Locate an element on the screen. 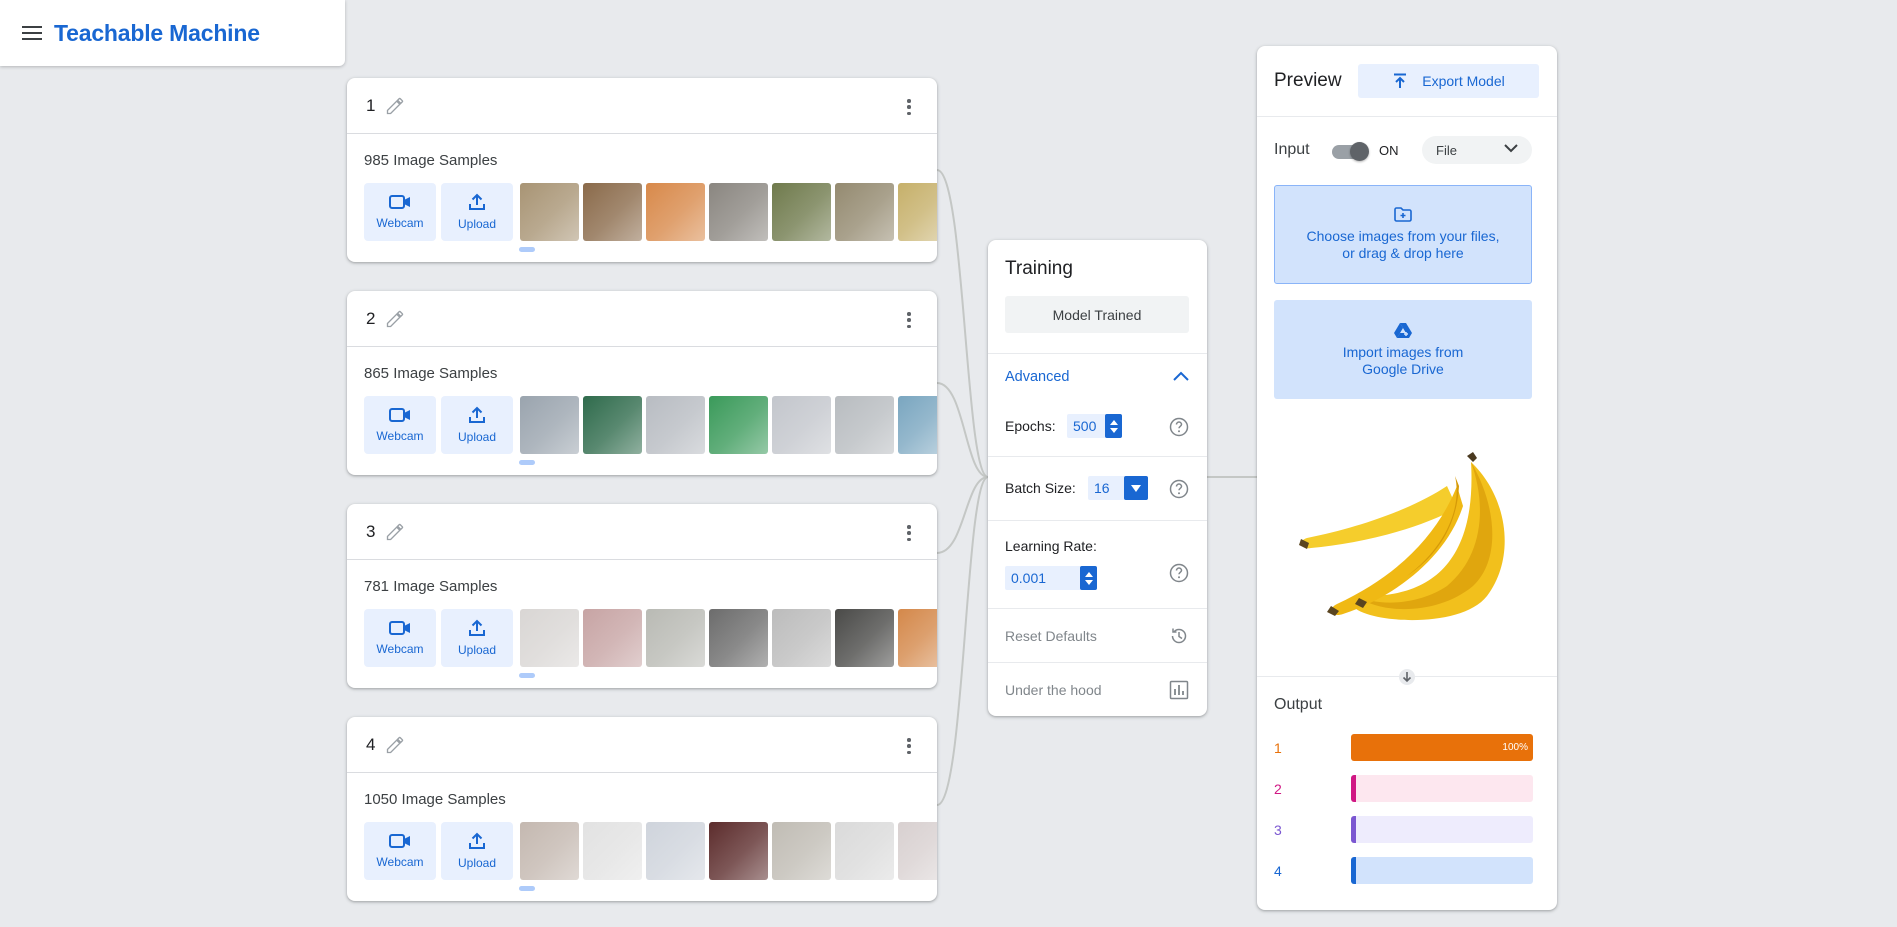 The image size is (1897, 927). epochs-value: 500 is located at coordinates (1085, 426).